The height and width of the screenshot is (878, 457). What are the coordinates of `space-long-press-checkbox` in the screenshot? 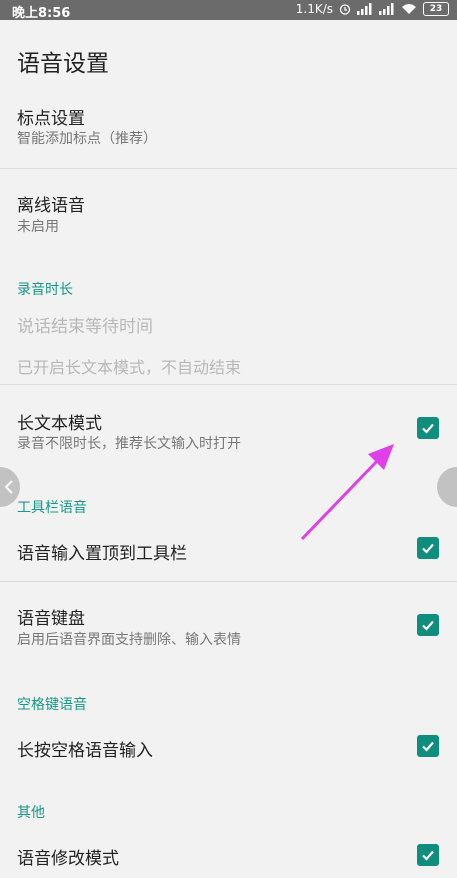 It's located at (428, 746).